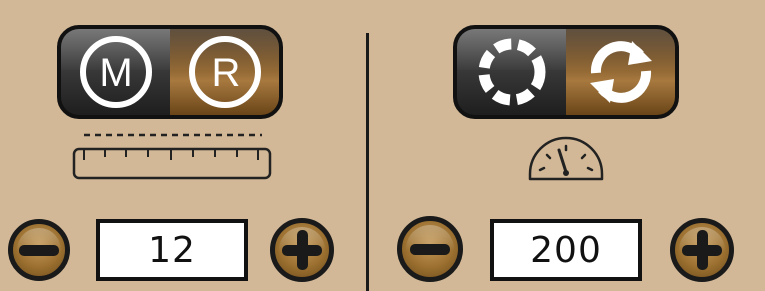  I want to click on length-decrease-button, so click(39, 250).